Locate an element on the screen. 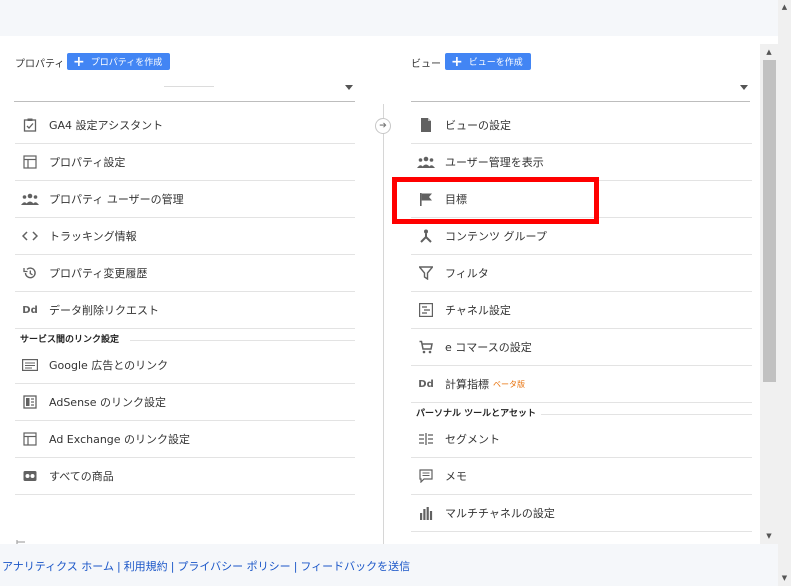 This screenshot has height=586, width=791. property-settings-icon is located at coordinates (30, 162).